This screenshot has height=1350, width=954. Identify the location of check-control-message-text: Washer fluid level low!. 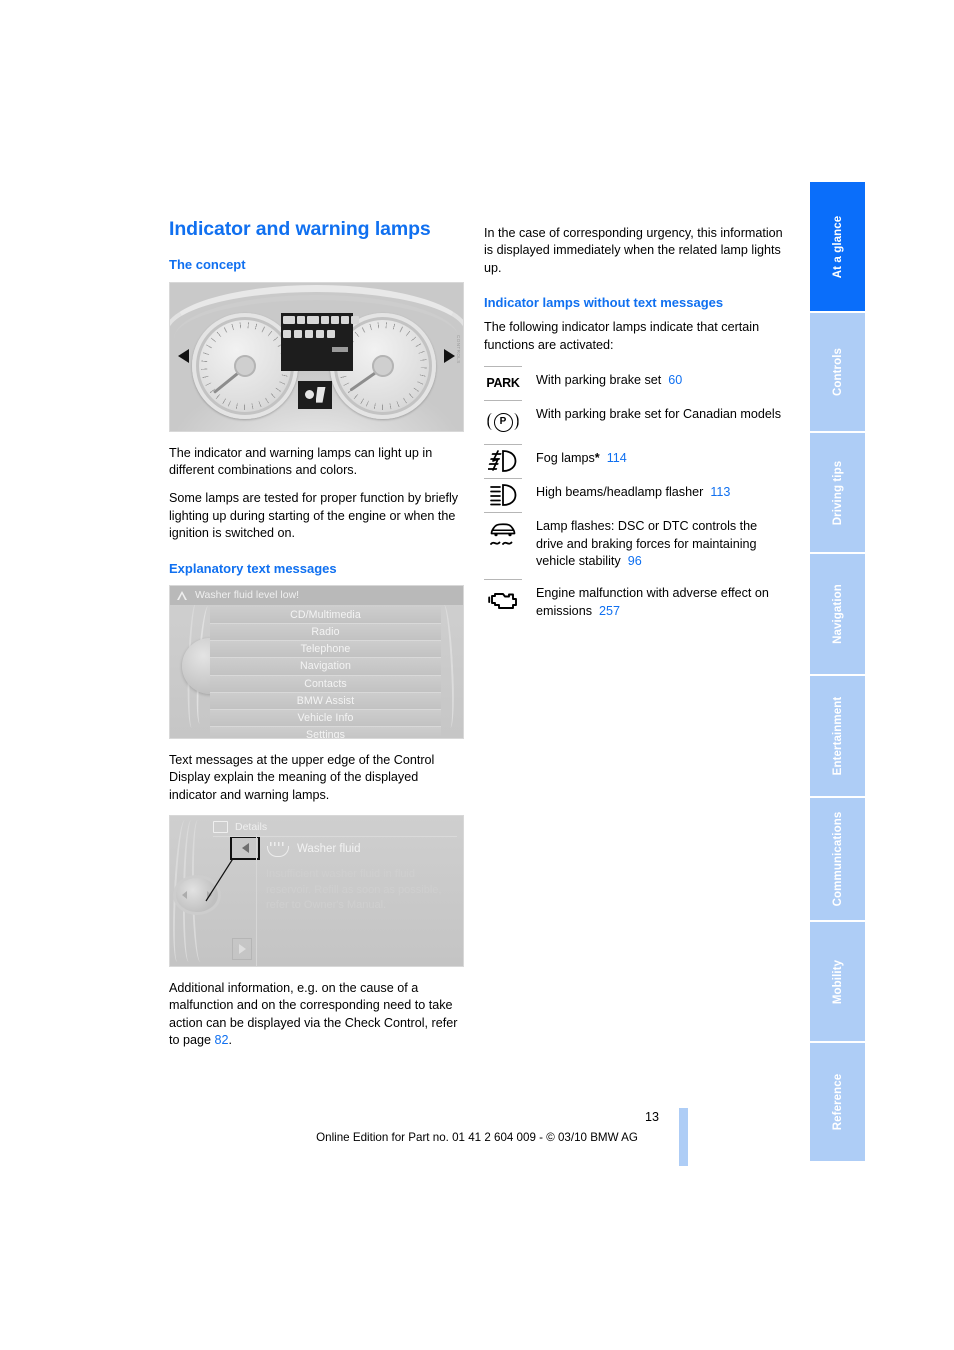
(247, 595).